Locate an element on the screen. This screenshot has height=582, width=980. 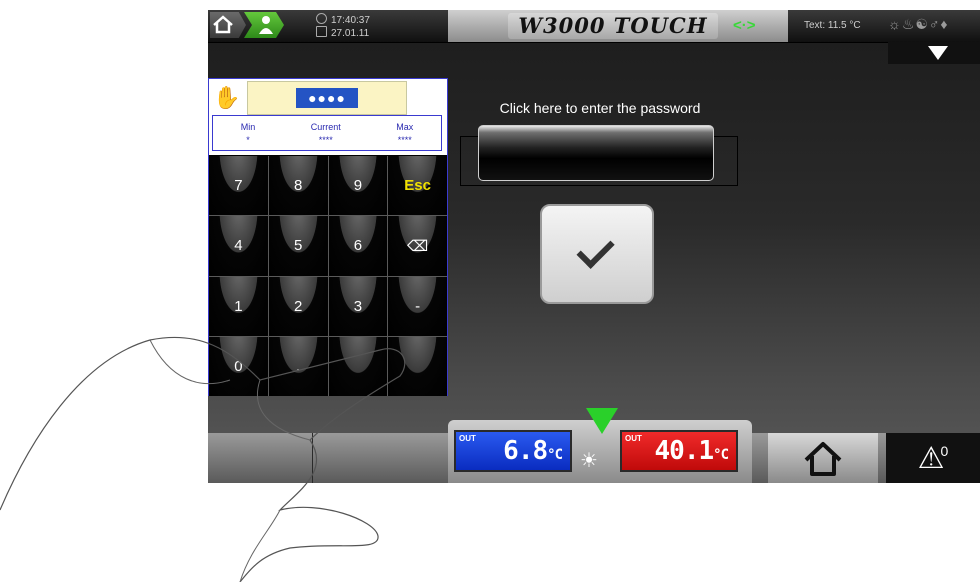
key-decimal: . is located at coordinates (298, 366).